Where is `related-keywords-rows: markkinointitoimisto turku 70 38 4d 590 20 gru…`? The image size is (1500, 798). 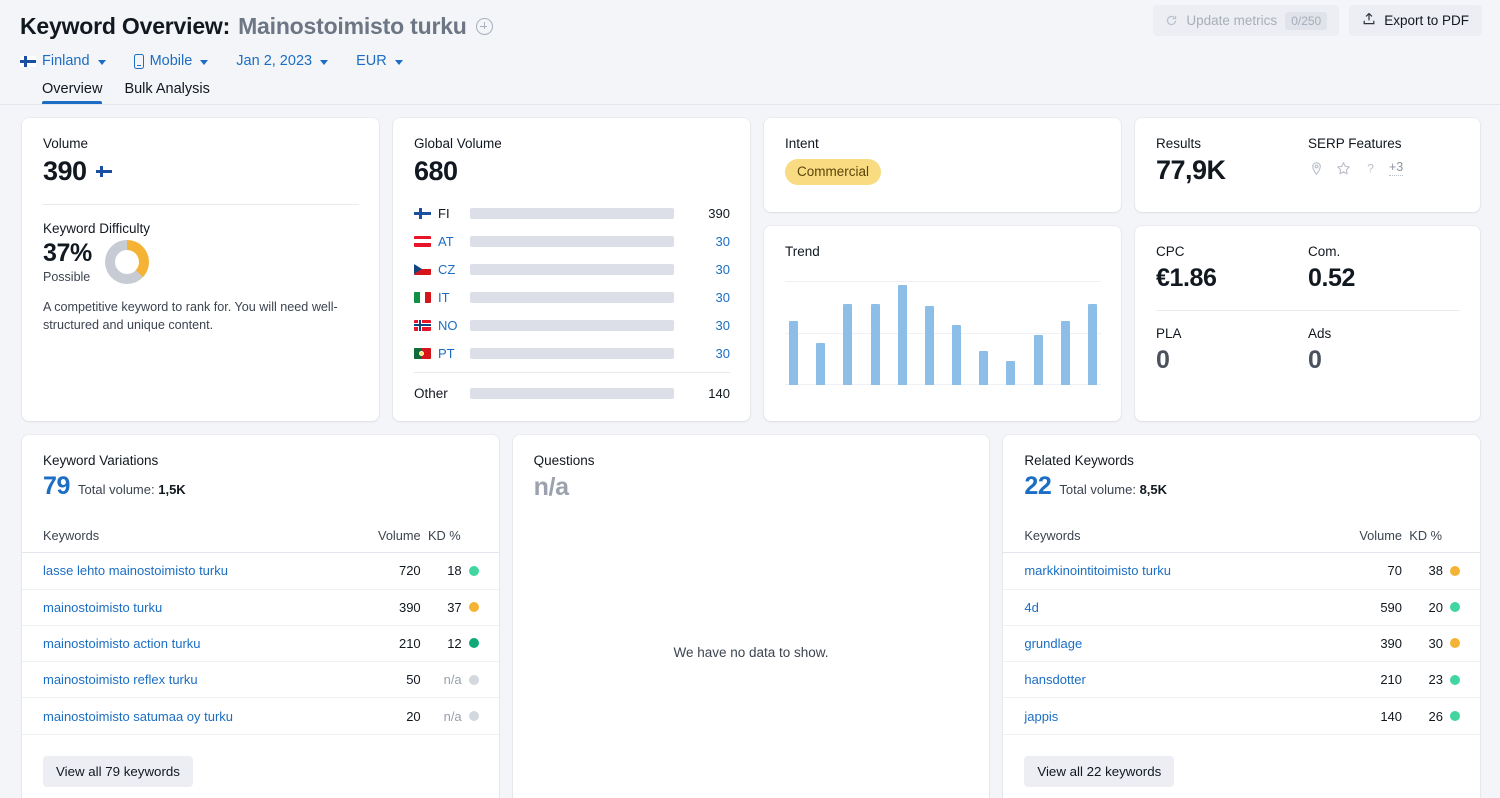
related-keywords-rows: markkinointitoimisto turku 70 38 4d 590 20 gru… is located at coordinates (1242, 644).